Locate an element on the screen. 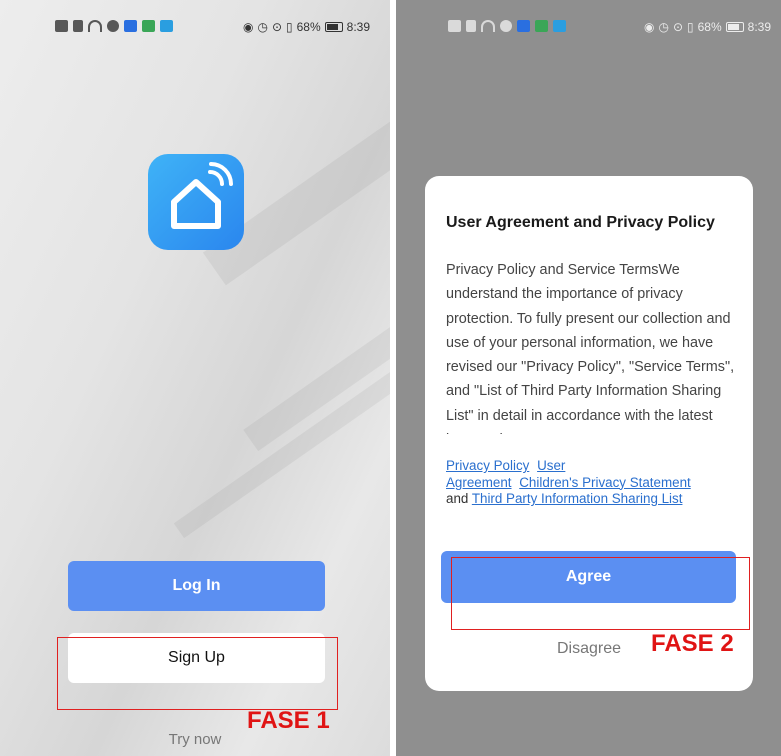 The width and height of the screenshot is (781, 756). smart-home-icon is located at coordinates (202, 195).